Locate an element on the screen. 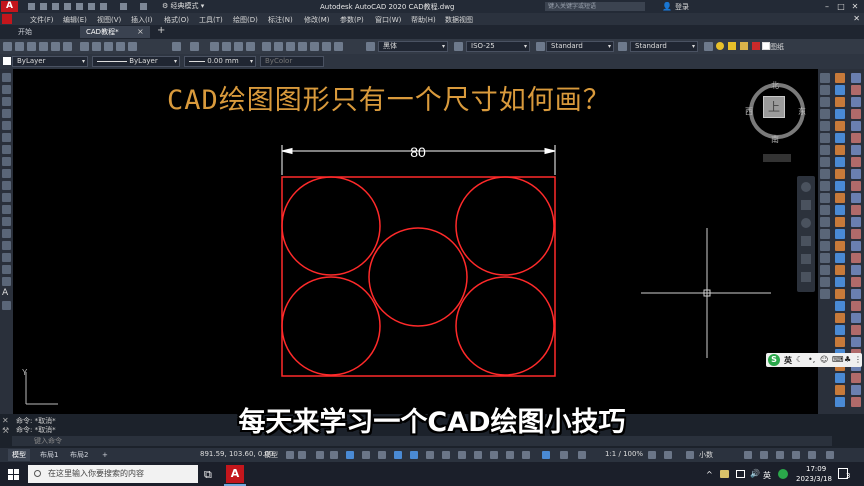 The image size is (864, 486). login-button: 登录 is located at coordinates (682, 7).